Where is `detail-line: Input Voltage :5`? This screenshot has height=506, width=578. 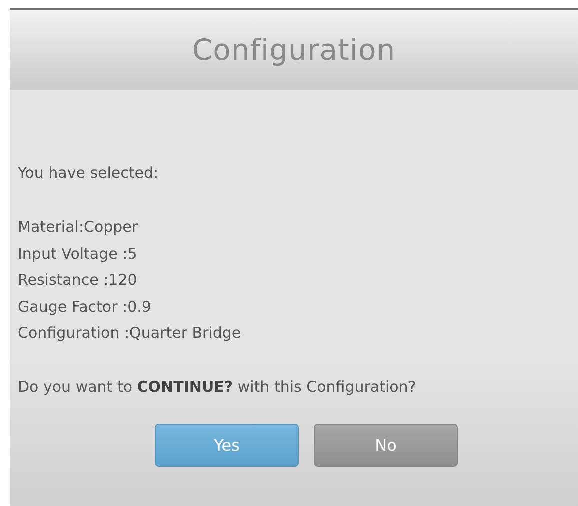
detail-line: Input Voltage :5 is located at coordinates (78, 254).